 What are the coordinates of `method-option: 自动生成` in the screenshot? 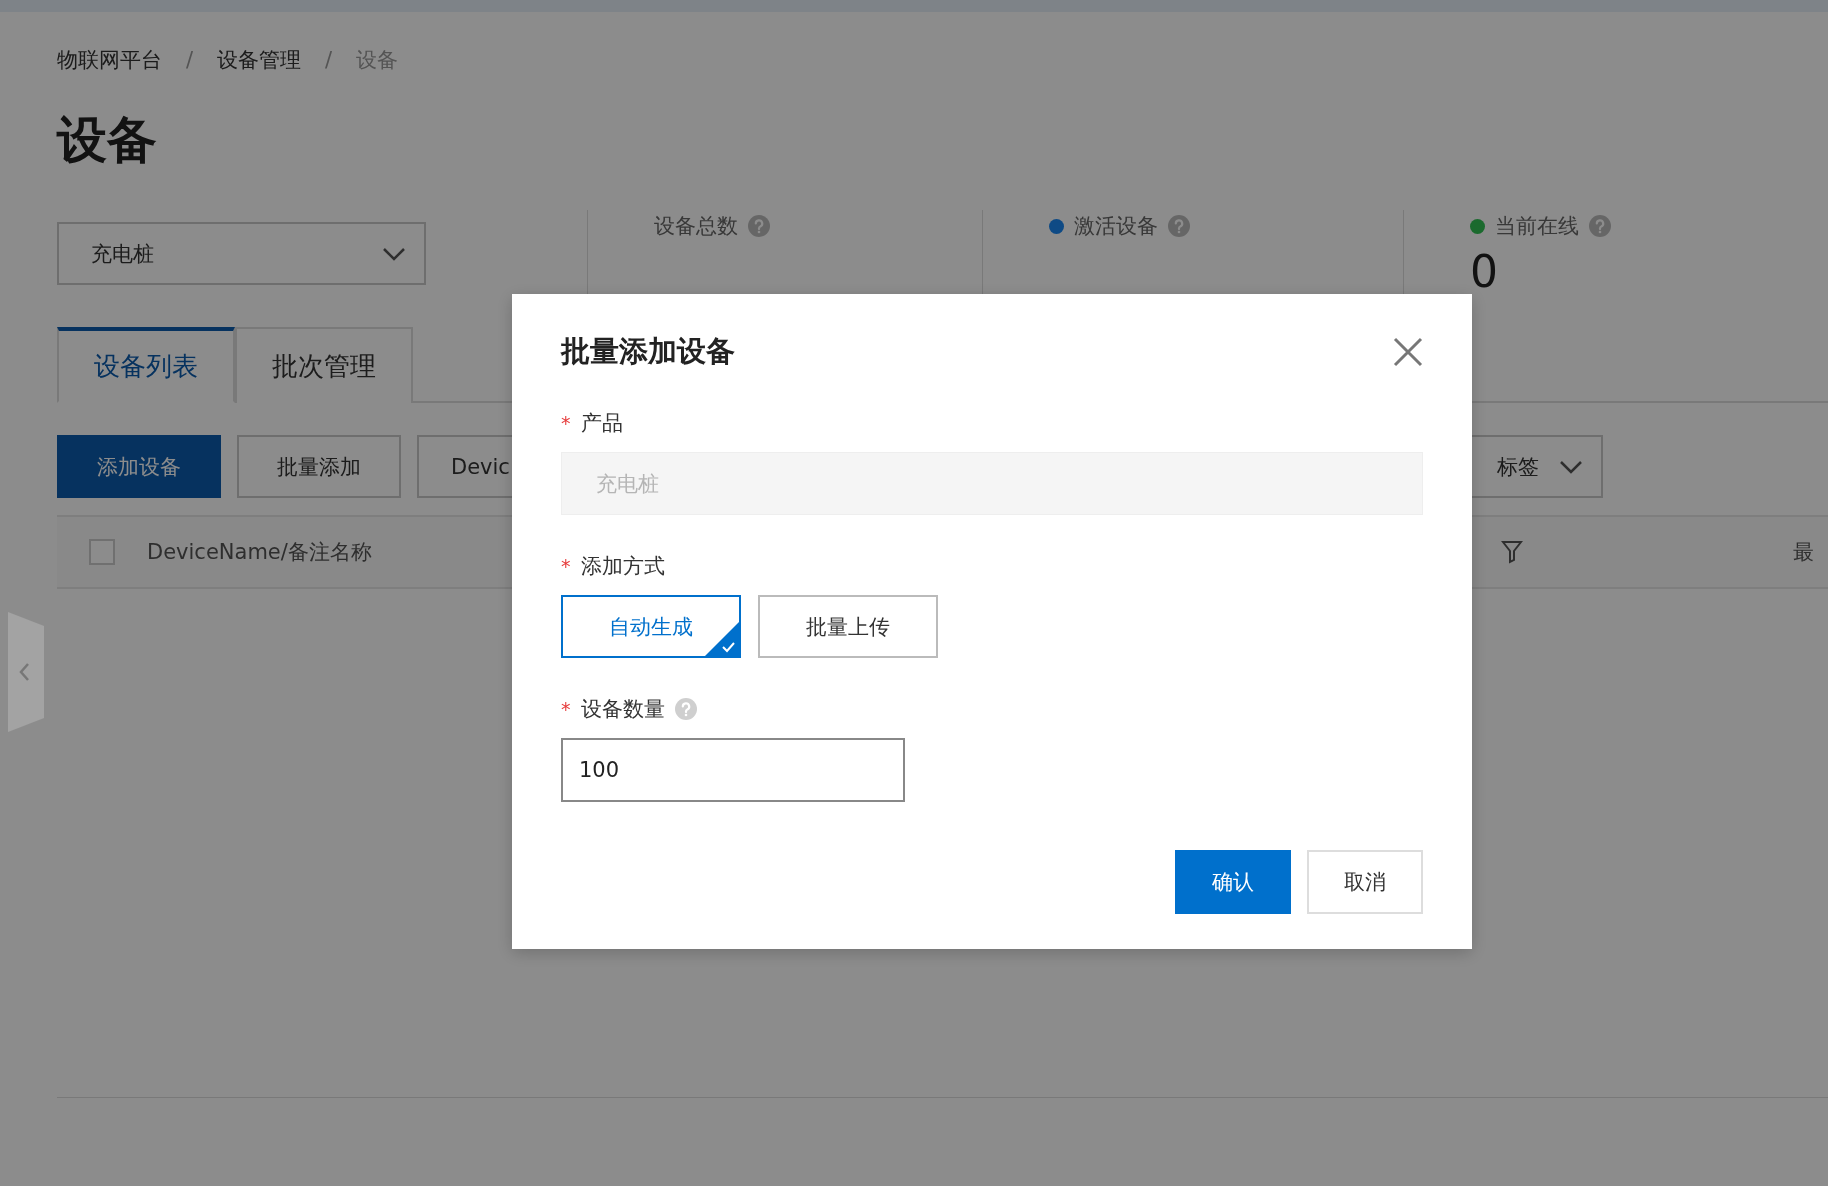 It's located at (651, 626).